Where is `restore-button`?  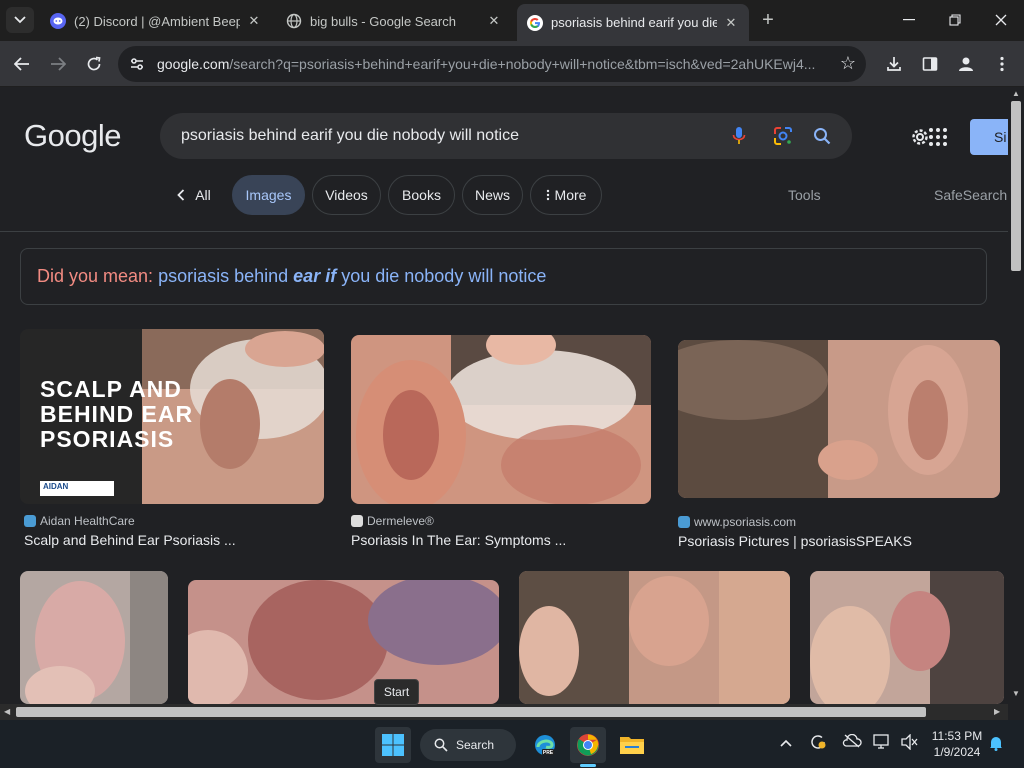 restore-button is located at coordinates (955, 20).